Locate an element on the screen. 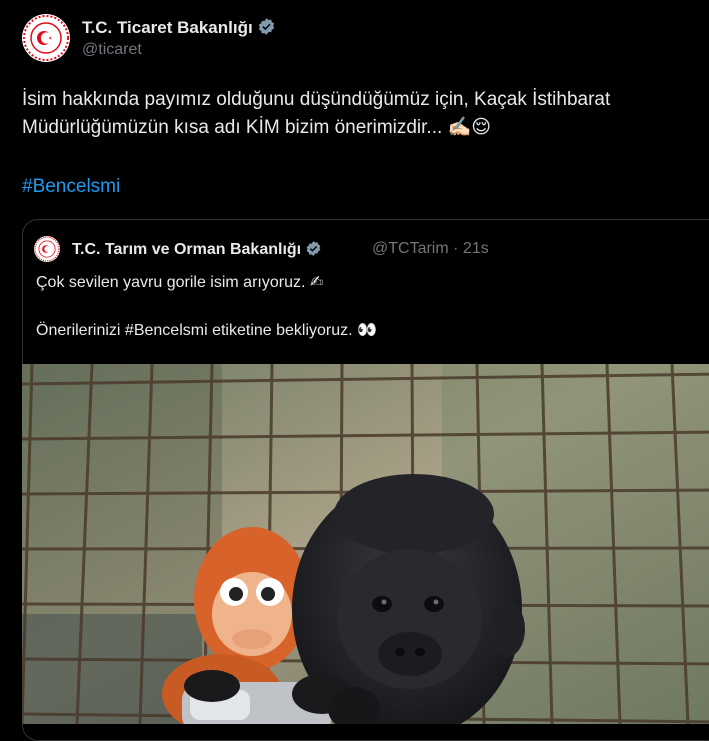  author-name-text: T.C. Ticaret Bakanlığı is located at coordinates (167, 27).